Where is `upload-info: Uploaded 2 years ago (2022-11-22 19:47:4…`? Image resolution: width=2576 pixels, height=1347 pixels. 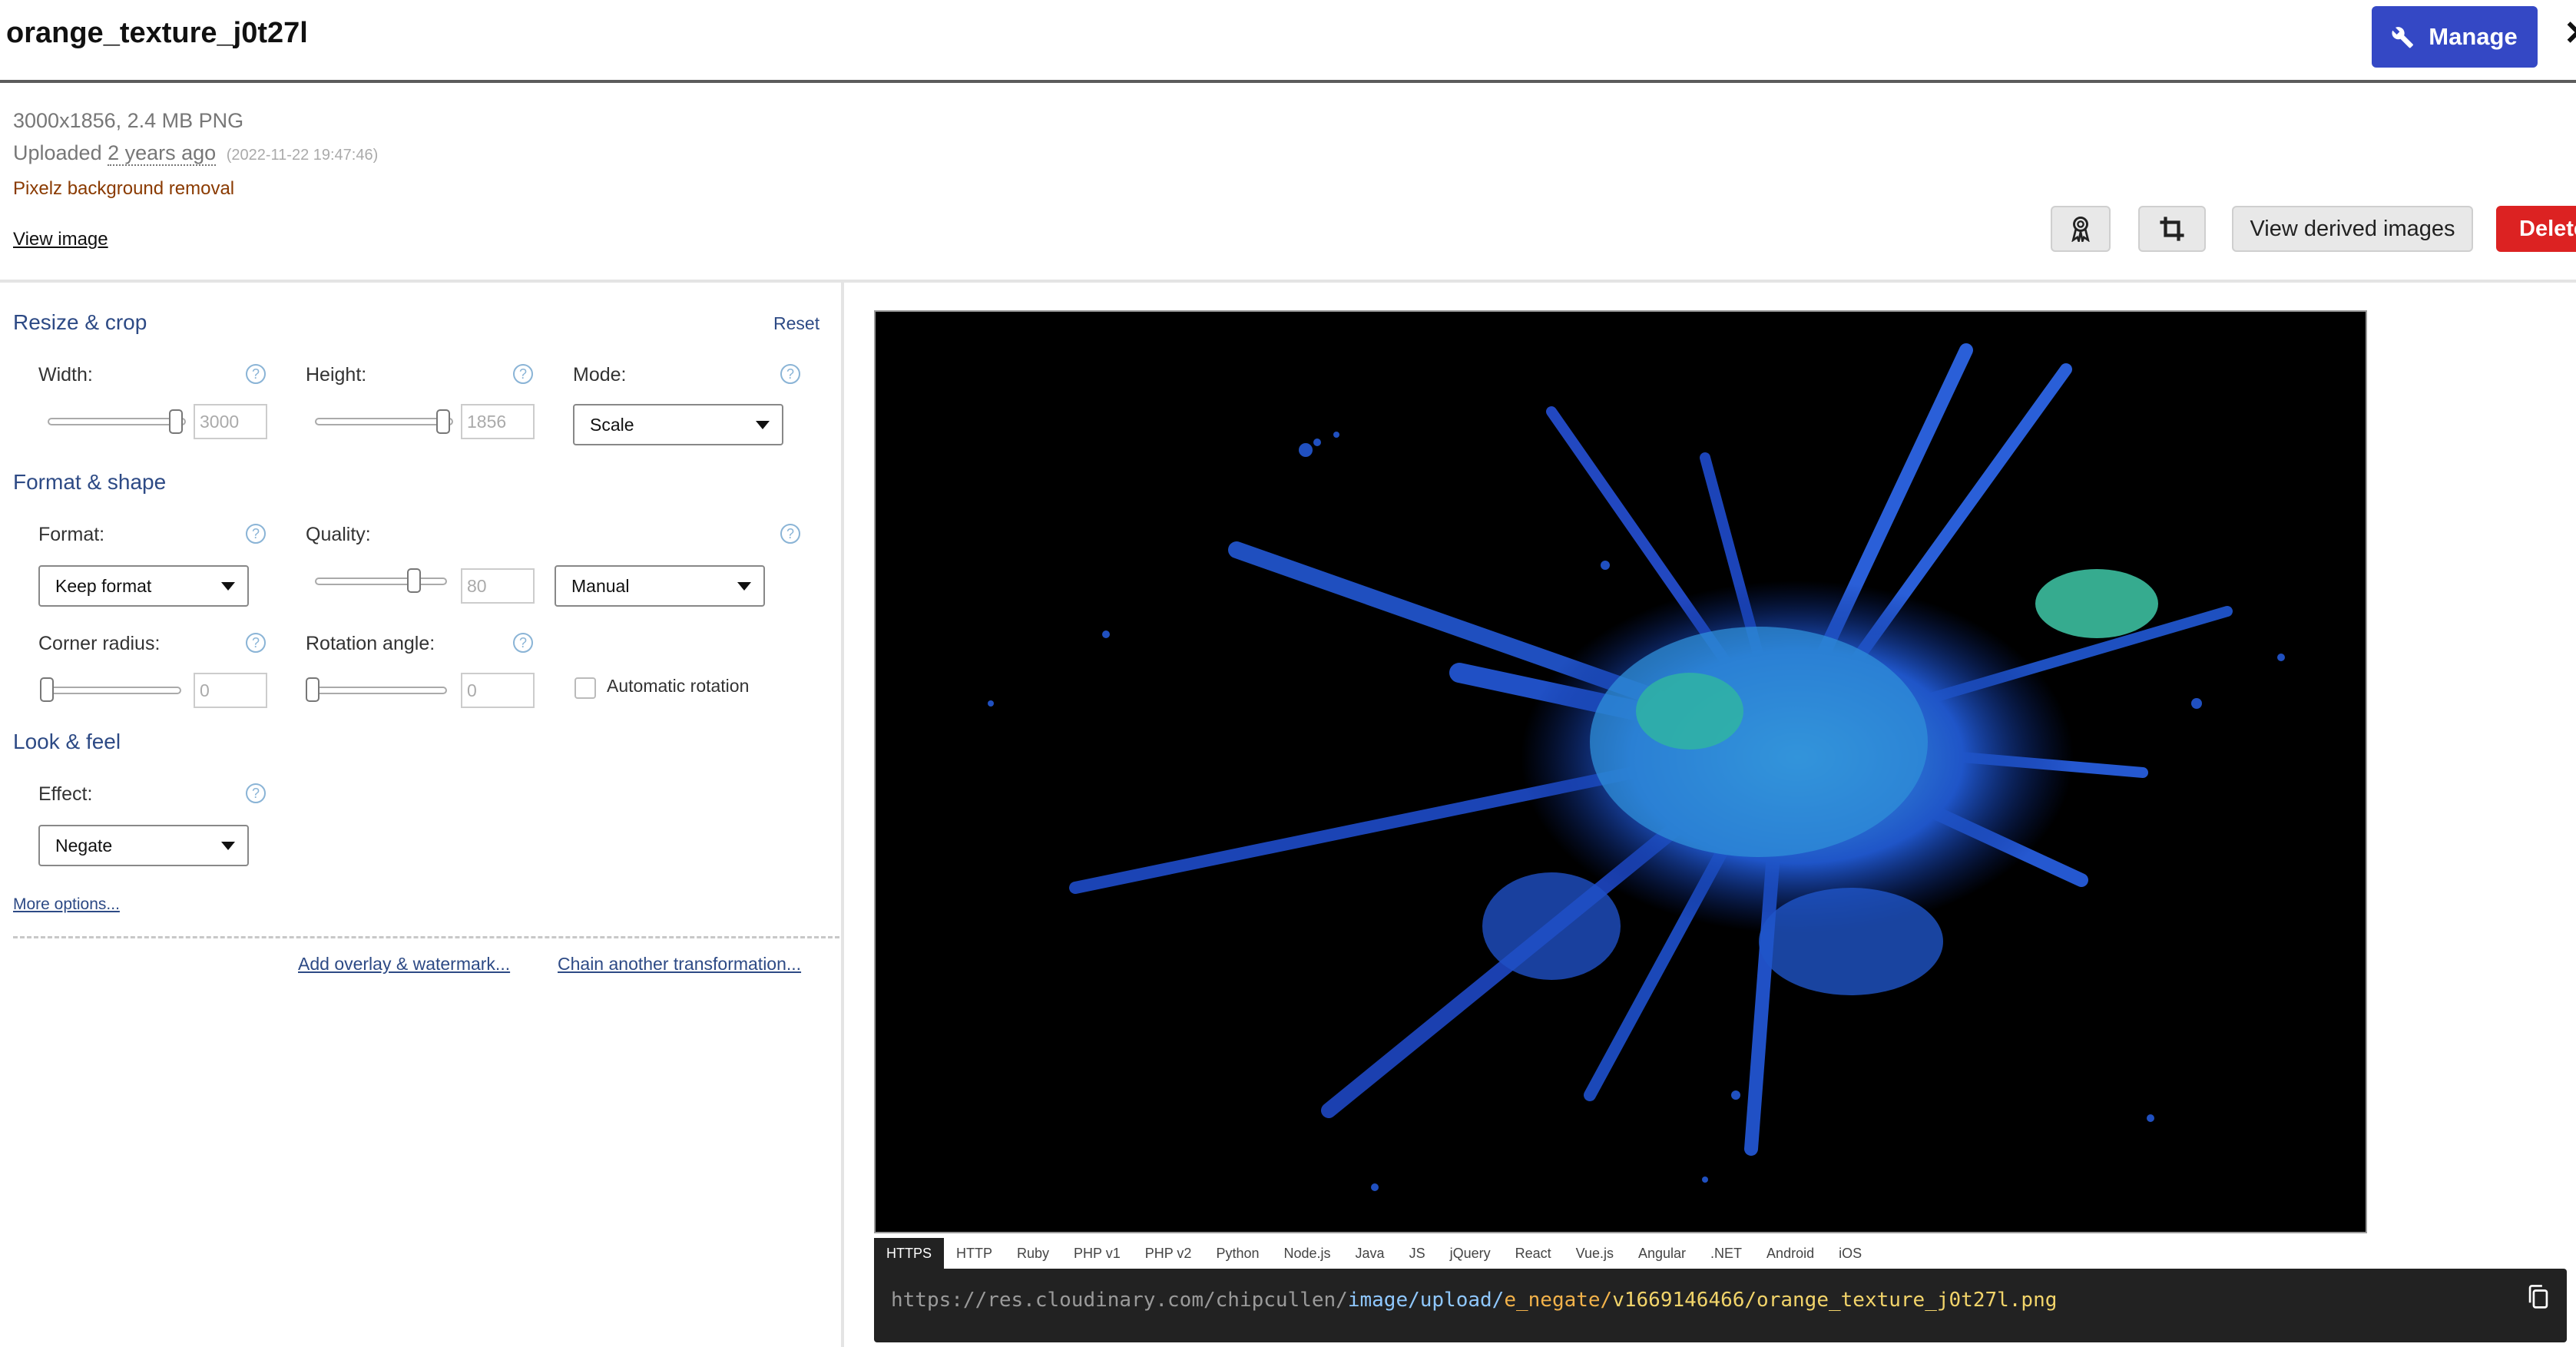
upload-info: Uploaded 2 years ago (2022-11-22 19:47:4… is located at coordinates (196, 153).